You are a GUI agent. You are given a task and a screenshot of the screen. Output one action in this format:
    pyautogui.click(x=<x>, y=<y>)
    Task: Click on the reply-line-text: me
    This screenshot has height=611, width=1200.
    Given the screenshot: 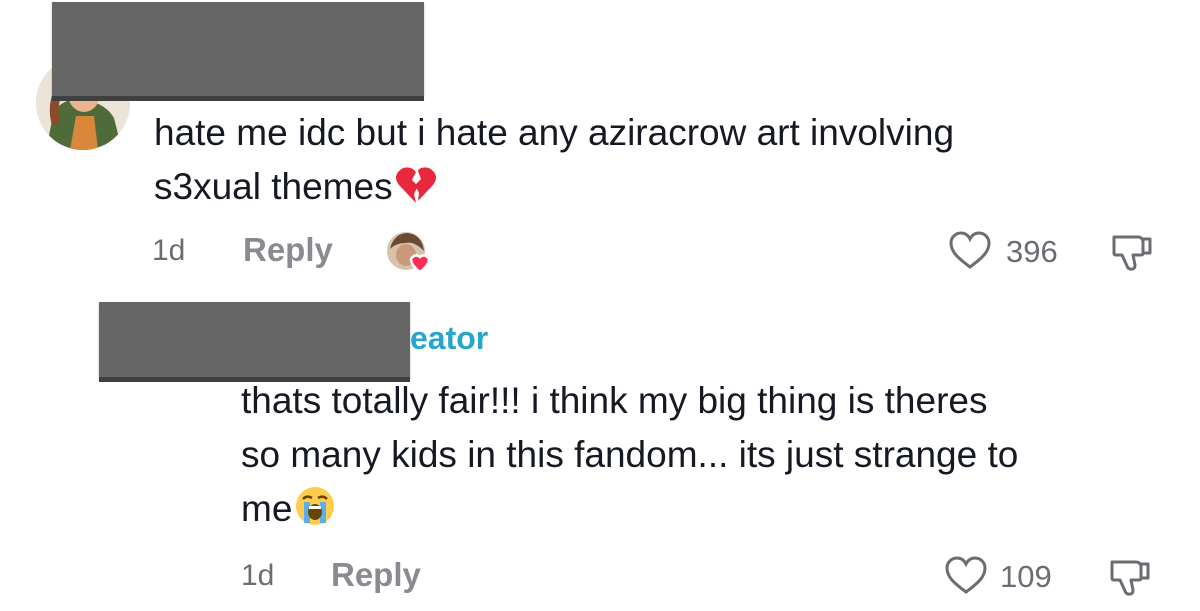 What is the action you would take?
    pyautogui.click(x=267, y=508)
    